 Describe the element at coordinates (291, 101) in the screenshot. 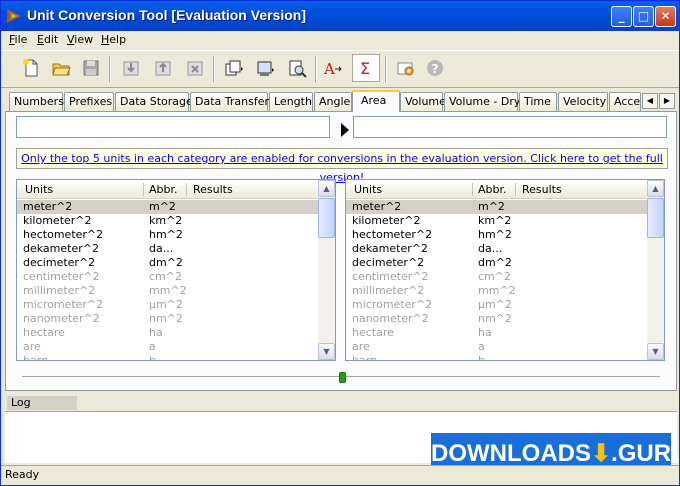

I see `tab-length: Length` at that location.